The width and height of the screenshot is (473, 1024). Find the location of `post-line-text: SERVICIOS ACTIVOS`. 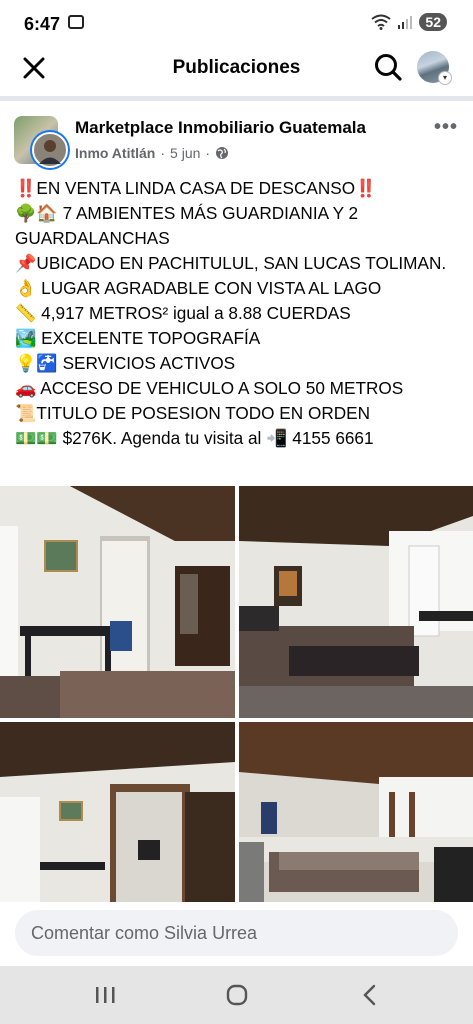

post-line-text: SERVICIOS ACTIVOS is located at coordinates (146, 363).